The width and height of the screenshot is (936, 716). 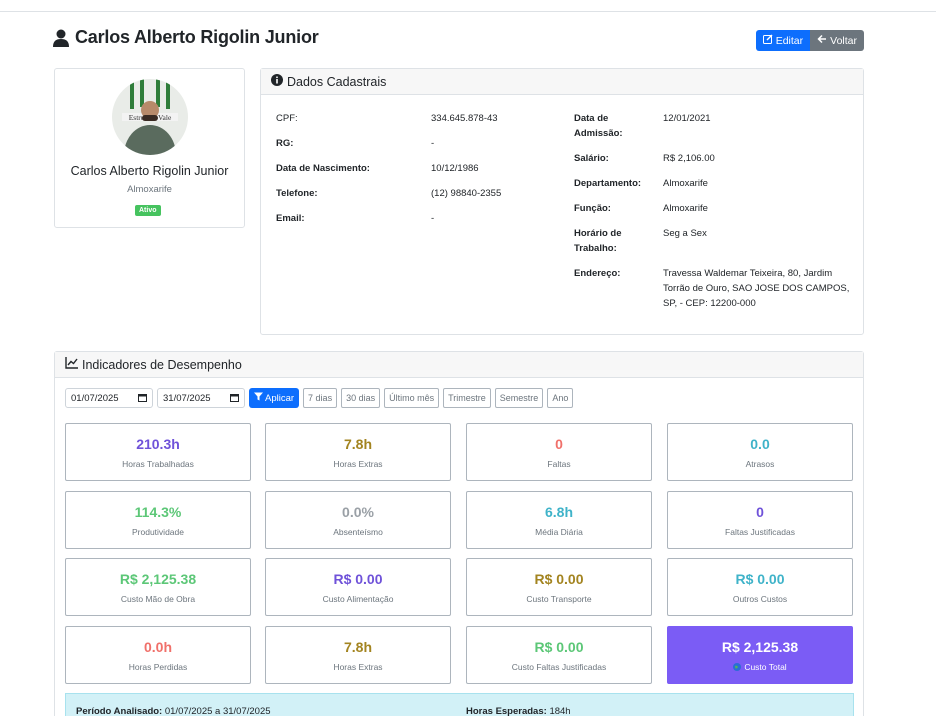 I want to click on status-badge: Ativo, so click(x=148, y=210).